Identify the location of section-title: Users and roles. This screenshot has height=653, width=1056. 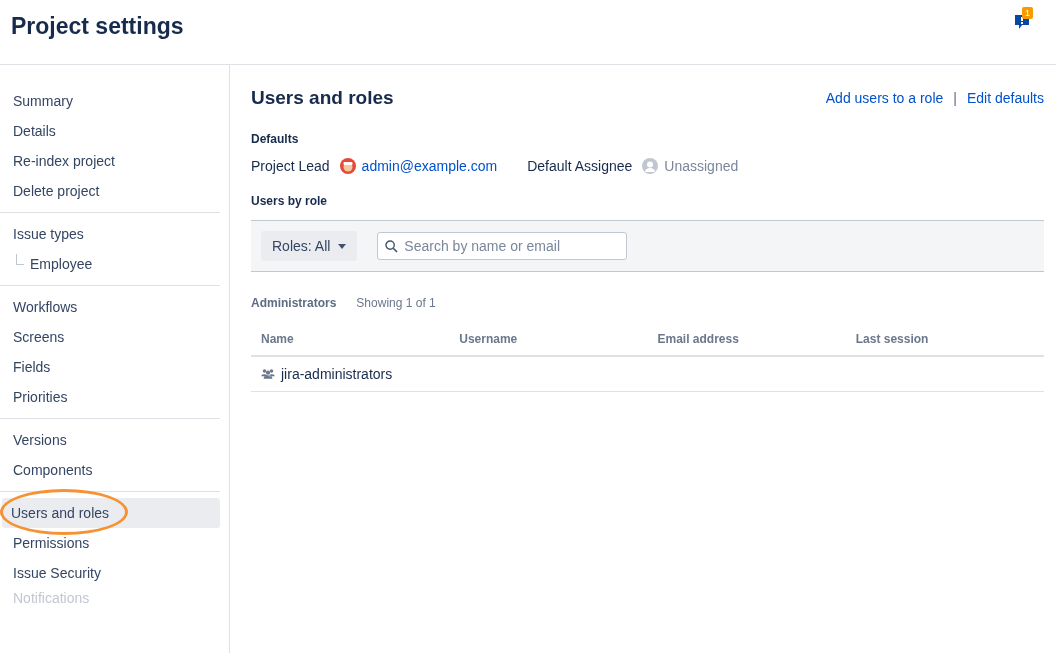
(322, 98).